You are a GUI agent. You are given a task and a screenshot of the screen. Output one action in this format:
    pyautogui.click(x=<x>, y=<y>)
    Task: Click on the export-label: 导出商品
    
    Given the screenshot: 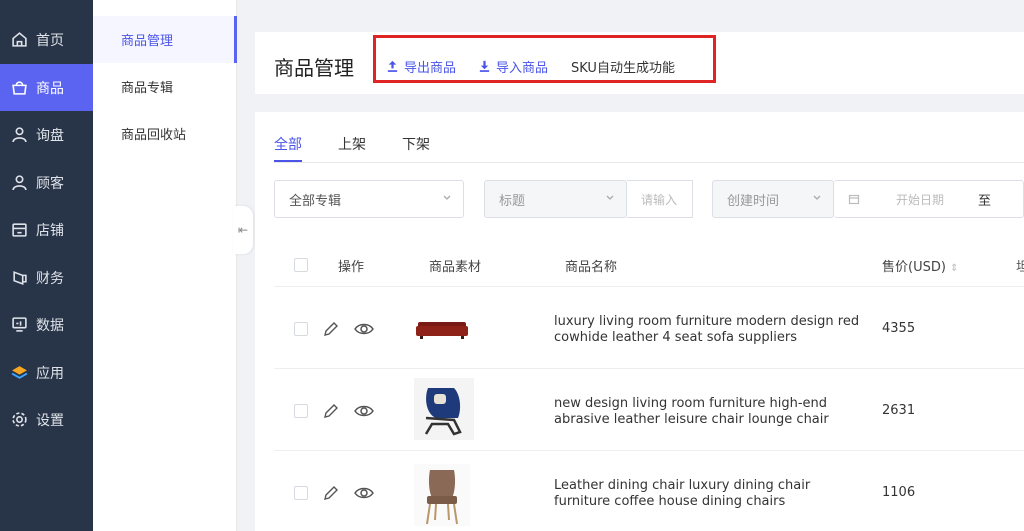 What is the action you would take?
    pyautogui.click(x=430, y=68)
    